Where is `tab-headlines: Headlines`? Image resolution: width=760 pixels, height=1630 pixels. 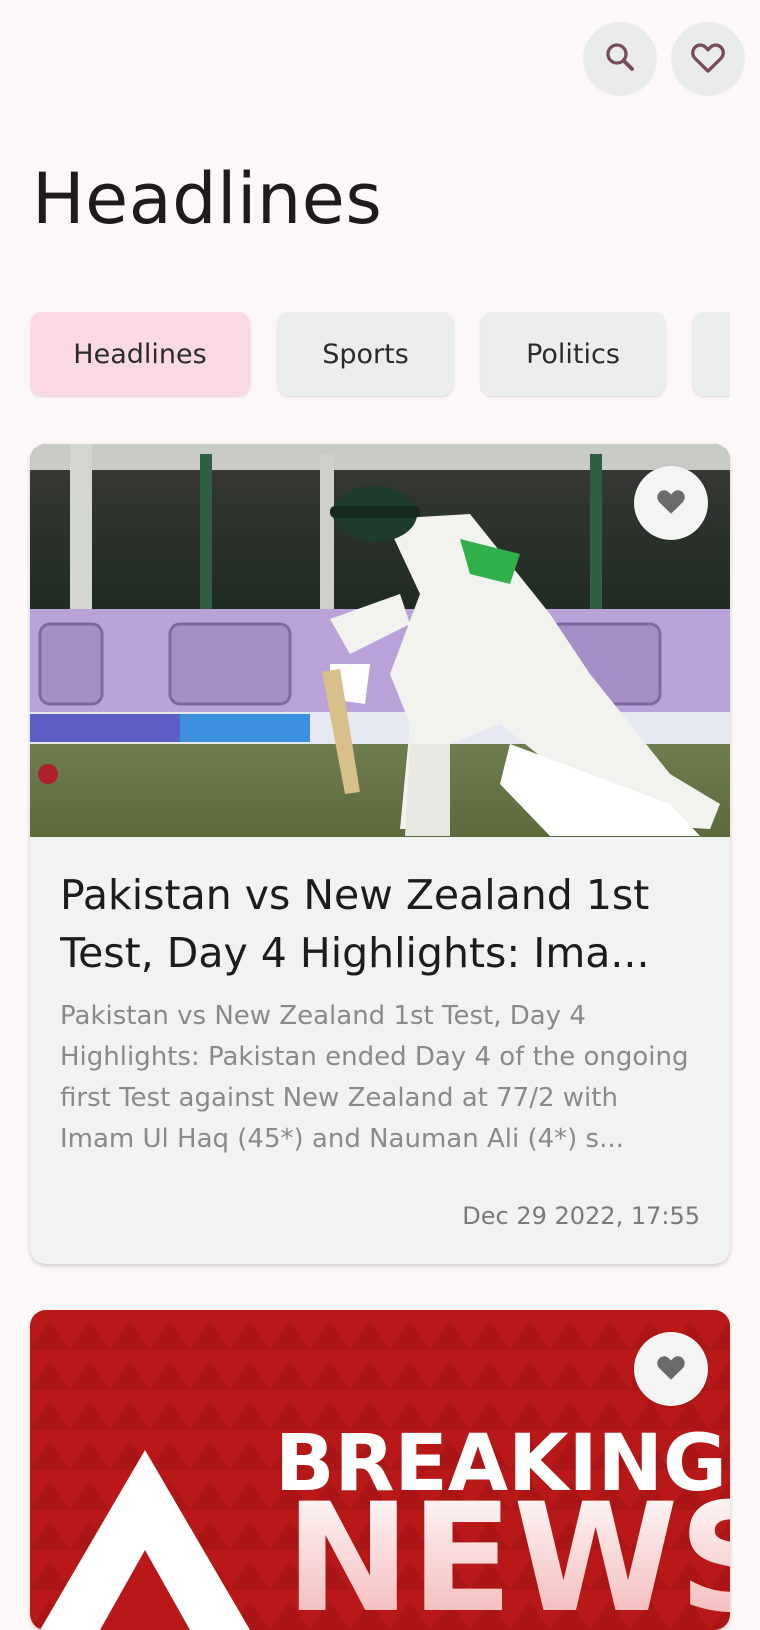
tab-headlines: Headlines is located at coordinates (140, 354).